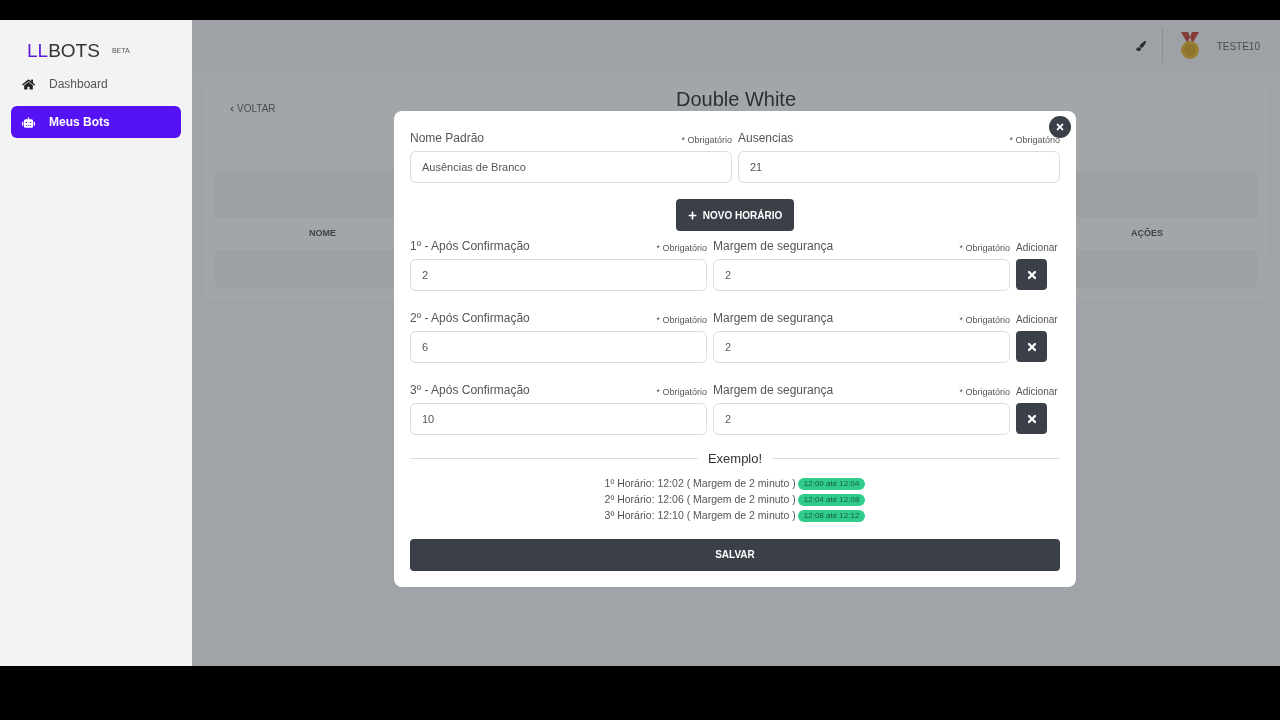  I want to click on brush-icon, so click(1140, 46).